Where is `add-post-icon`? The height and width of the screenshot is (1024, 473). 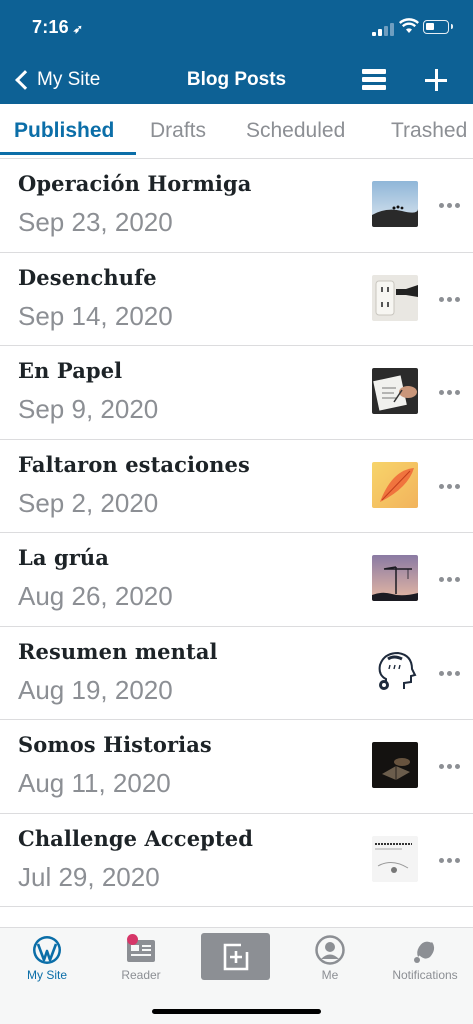 add-post-icon is located at coordinates (436, 80).